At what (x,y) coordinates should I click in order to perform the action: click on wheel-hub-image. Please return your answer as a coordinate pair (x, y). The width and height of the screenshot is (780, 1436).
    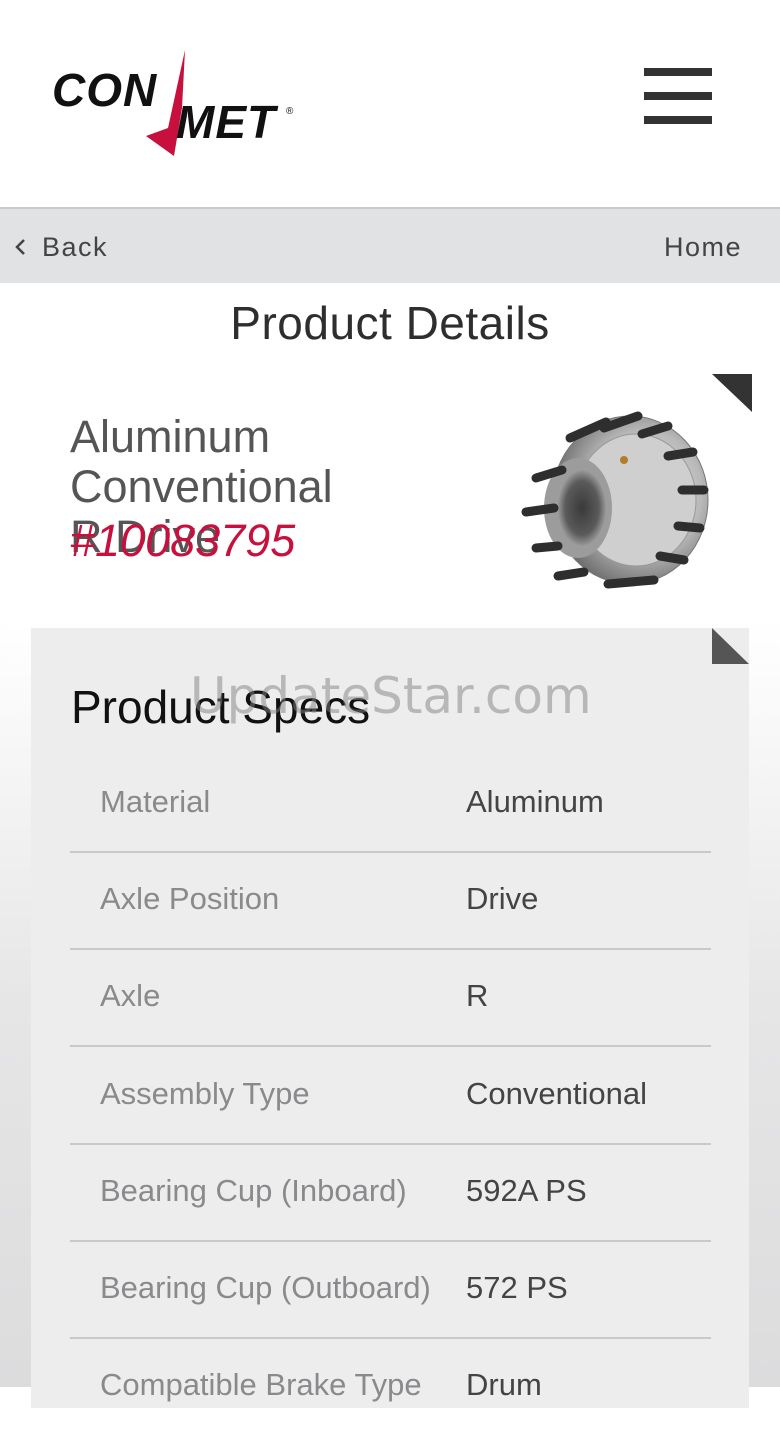
    Looking at the image, I should click on (616, 500).